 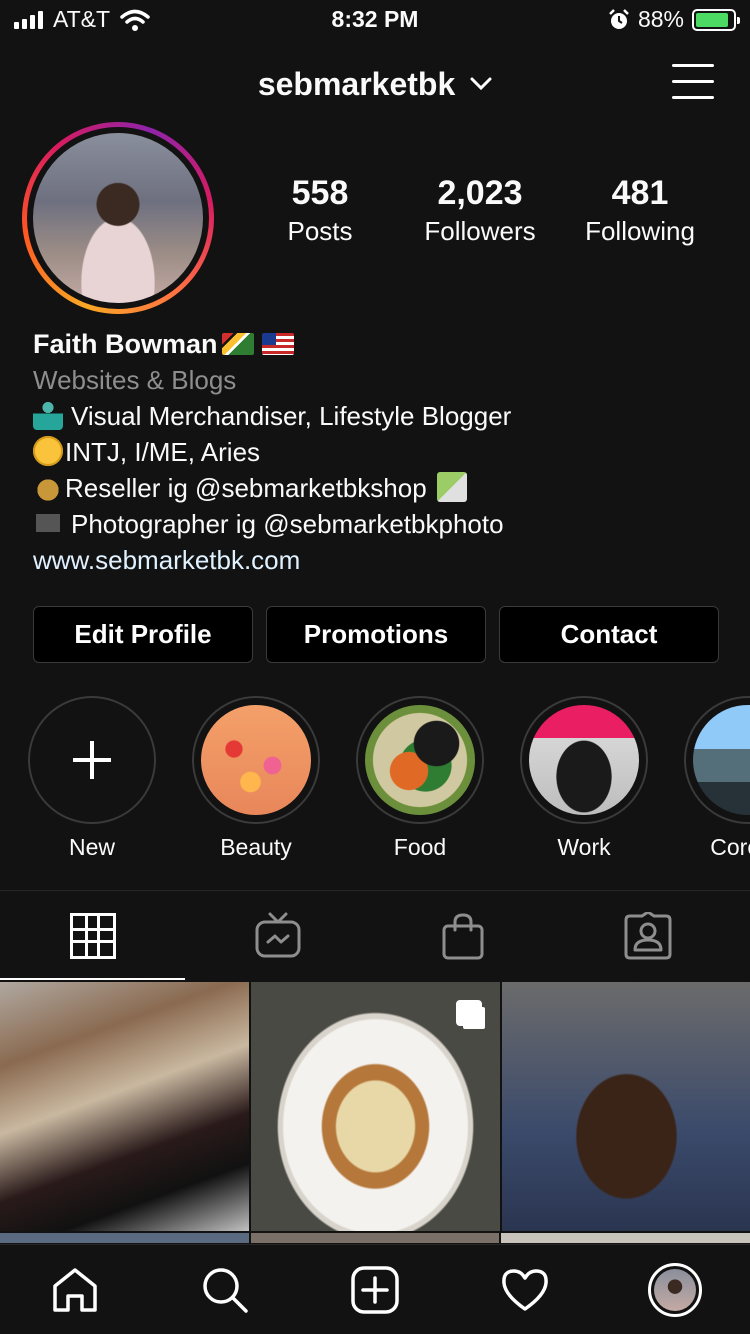 What do you see at coordinates (469, 1013) in the screenshot?
I see `carousel-icon` at bounding box center [469, 1013].